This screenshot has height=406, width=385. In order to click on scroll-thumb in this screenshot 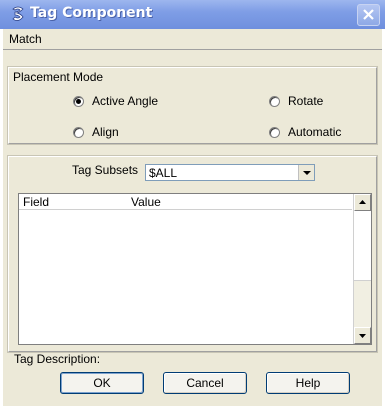, I will do `click(362, 246)`.